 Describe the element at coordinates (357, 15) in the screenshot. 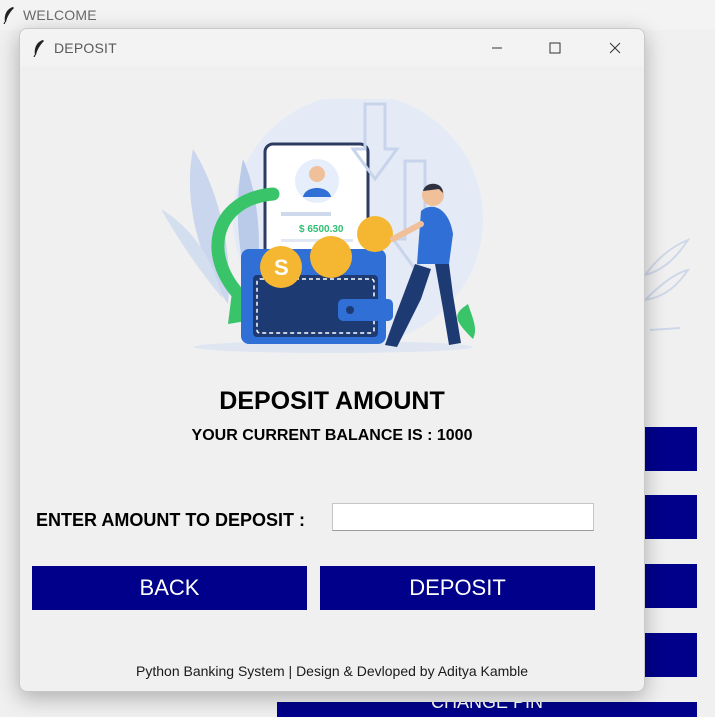

I see `welcome-window-titlebar: WELCOME` at that location.